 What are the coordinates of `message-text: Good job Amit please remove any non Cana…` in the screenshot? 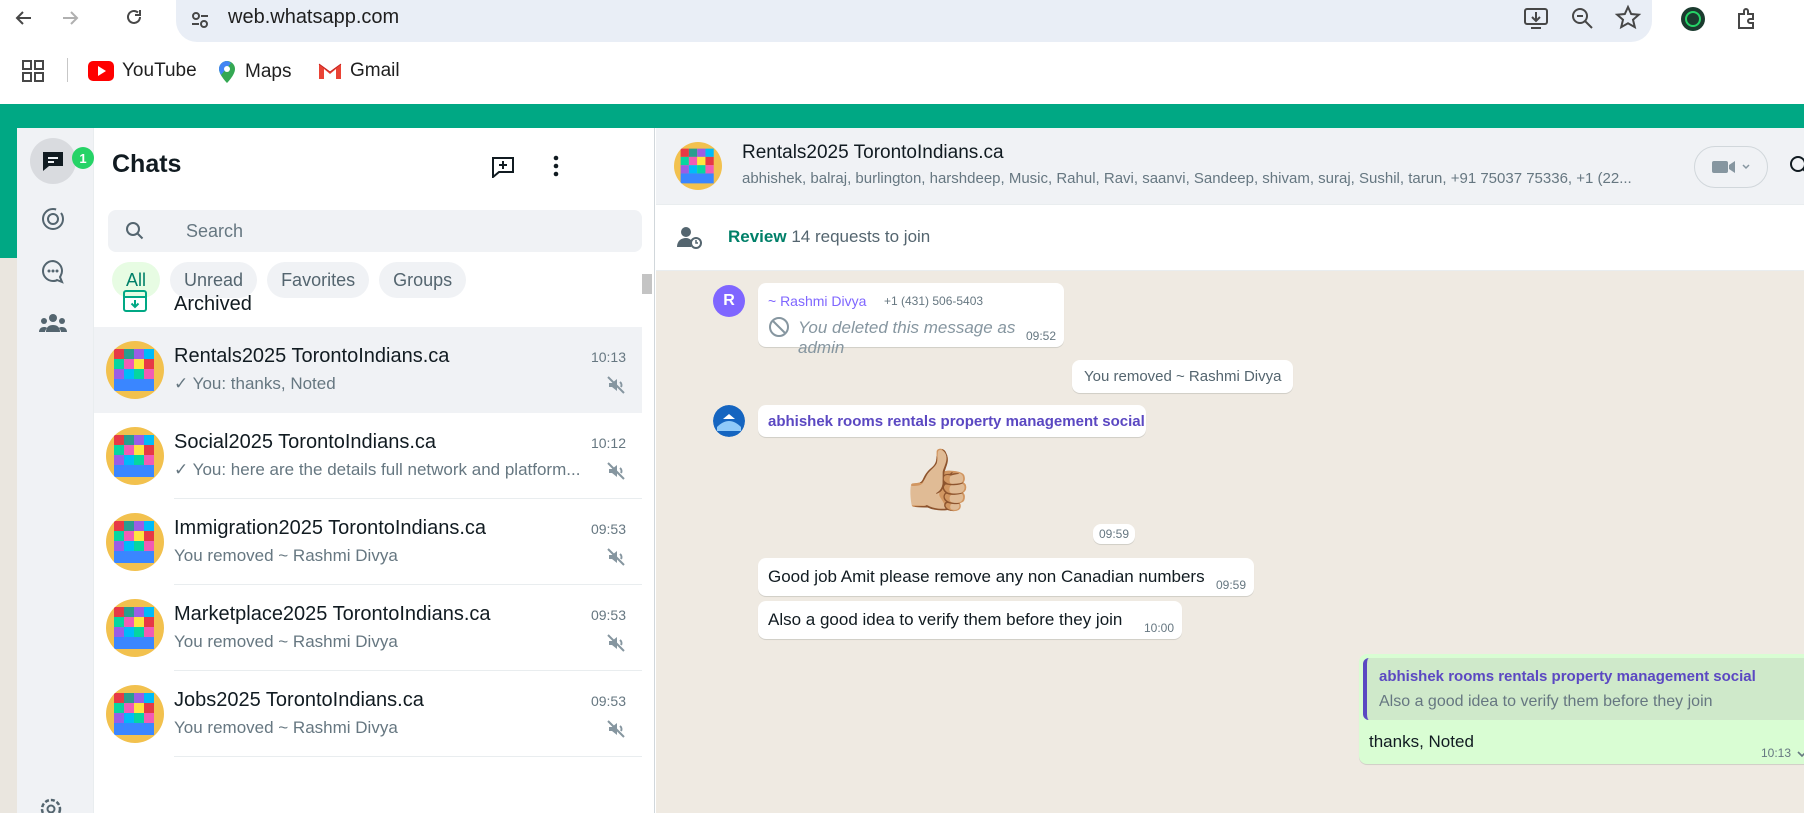 It's located at (986, 576).